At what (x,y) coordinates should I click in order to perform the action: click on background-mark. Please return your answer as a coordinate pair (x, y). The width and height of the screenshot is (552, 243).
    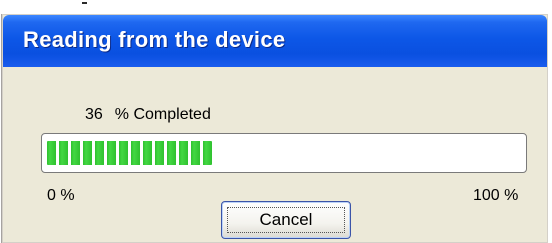
    Looking at the image, I should click on (84, 3).